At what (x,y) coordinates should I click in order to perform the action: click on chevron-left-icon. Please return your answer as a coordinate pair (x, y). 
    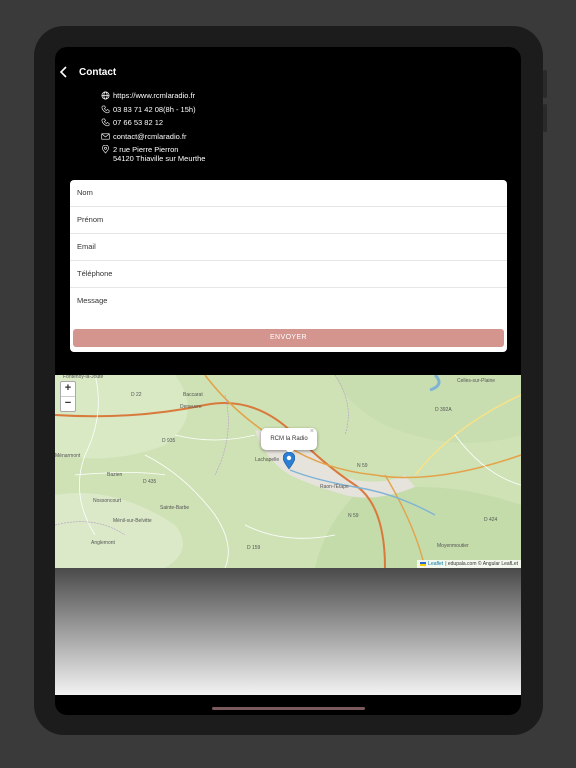
    Looking at the image, I should click on (63, 72).